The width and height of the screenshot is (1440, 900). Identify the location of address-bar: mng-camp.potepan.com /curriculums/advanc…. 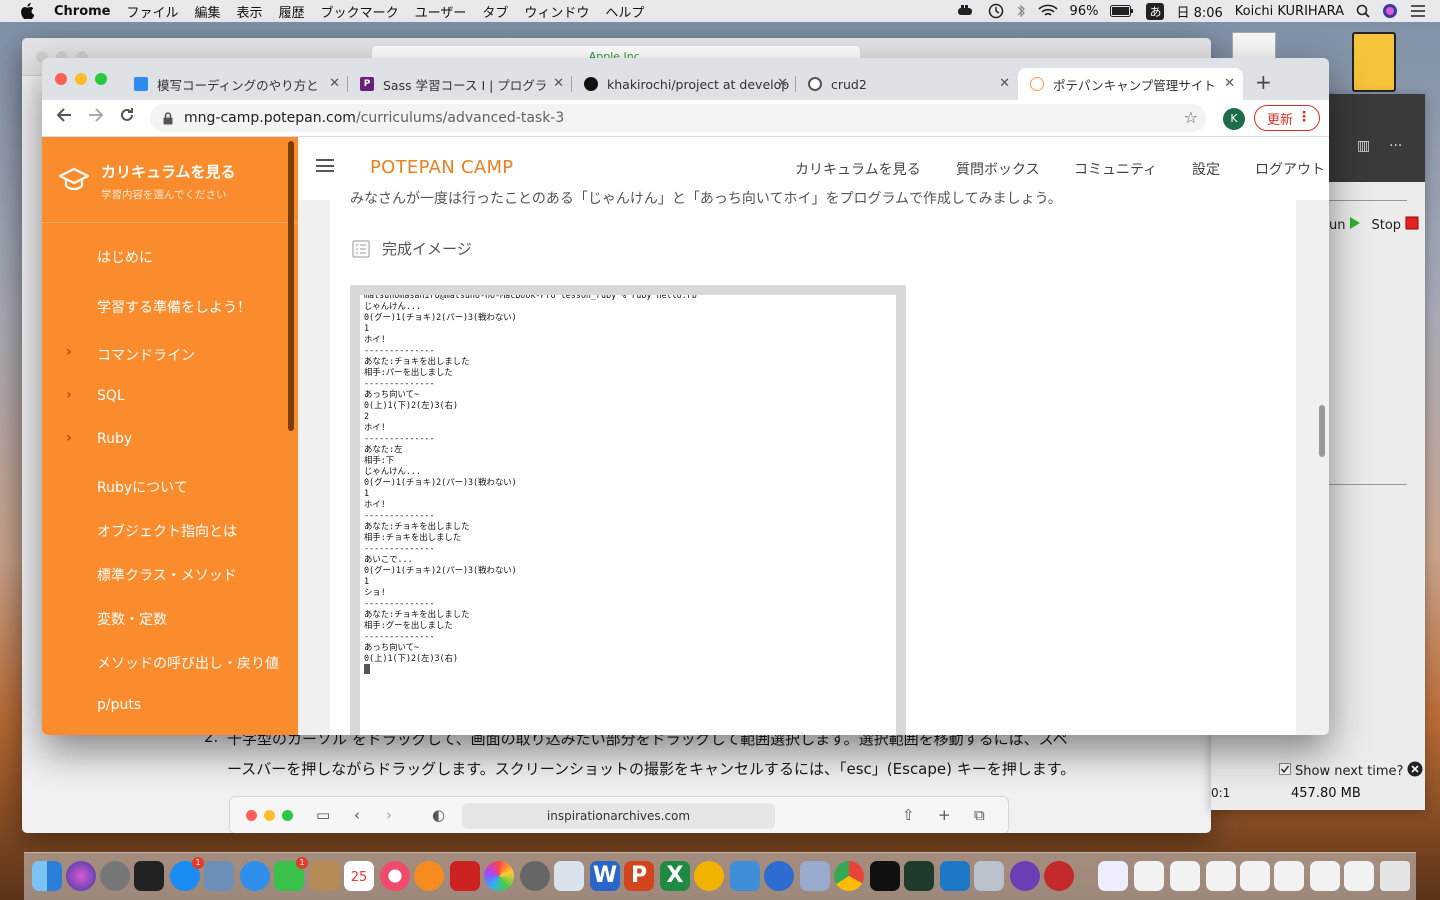
(678, 118).